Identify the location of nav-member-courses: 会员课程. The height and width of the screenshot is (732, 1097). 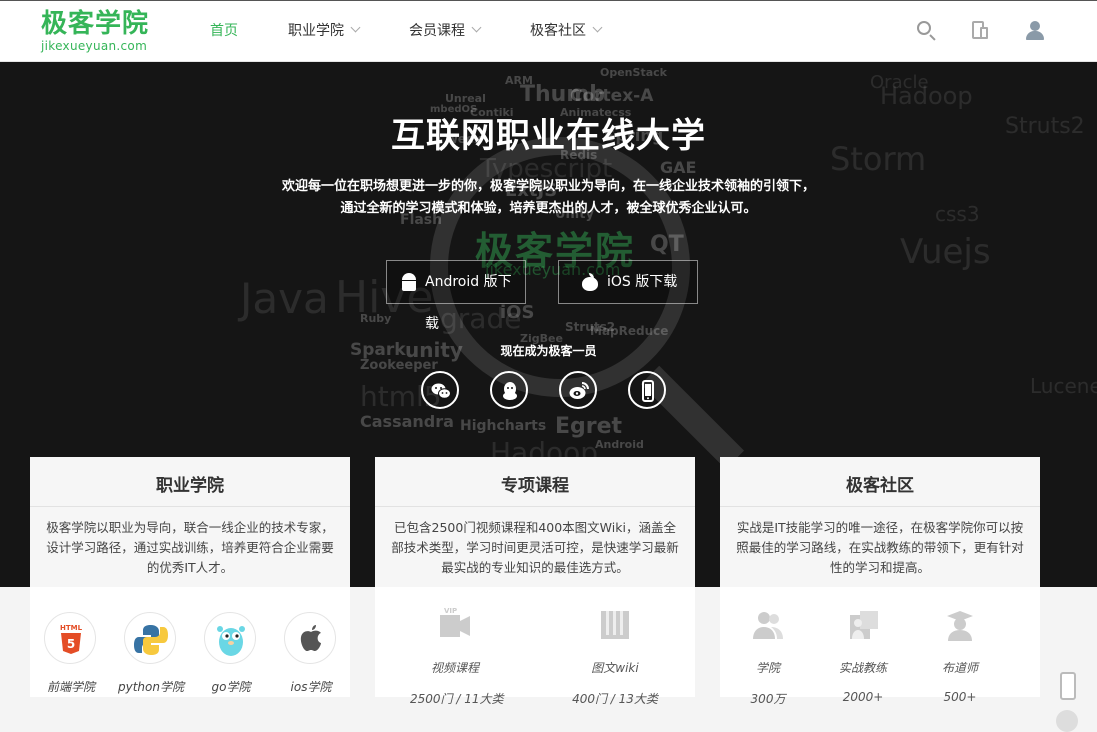
(445, 31).